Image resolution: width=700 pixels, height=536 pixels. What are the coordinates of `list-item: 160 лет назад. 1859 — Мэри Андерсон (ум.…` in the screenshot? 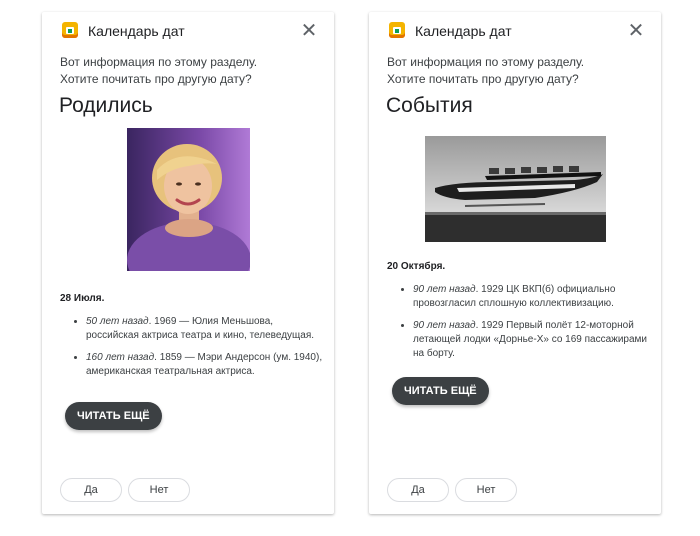 It's located at (206, 365).